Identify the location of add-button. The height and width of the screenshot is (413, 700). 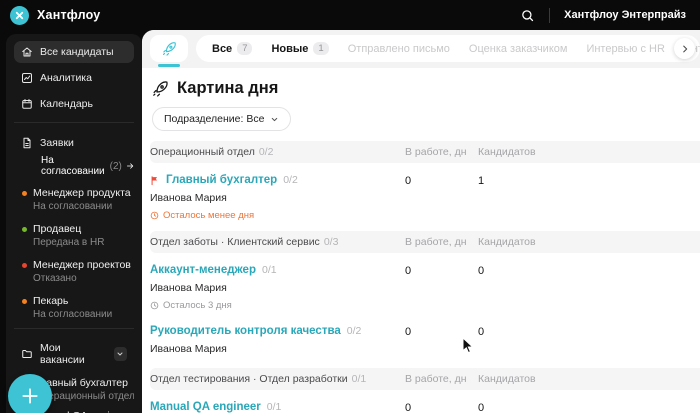
(30, 393).